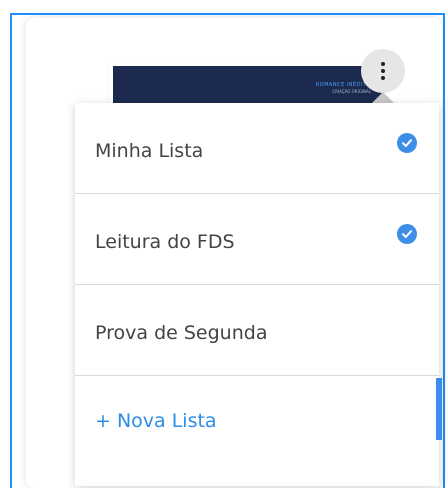 This screenshot has height=488, width=448. Describe the element at coordinates (257, 421) in the screenshot. I see `new-list-button: + Nova Lista` at that location.